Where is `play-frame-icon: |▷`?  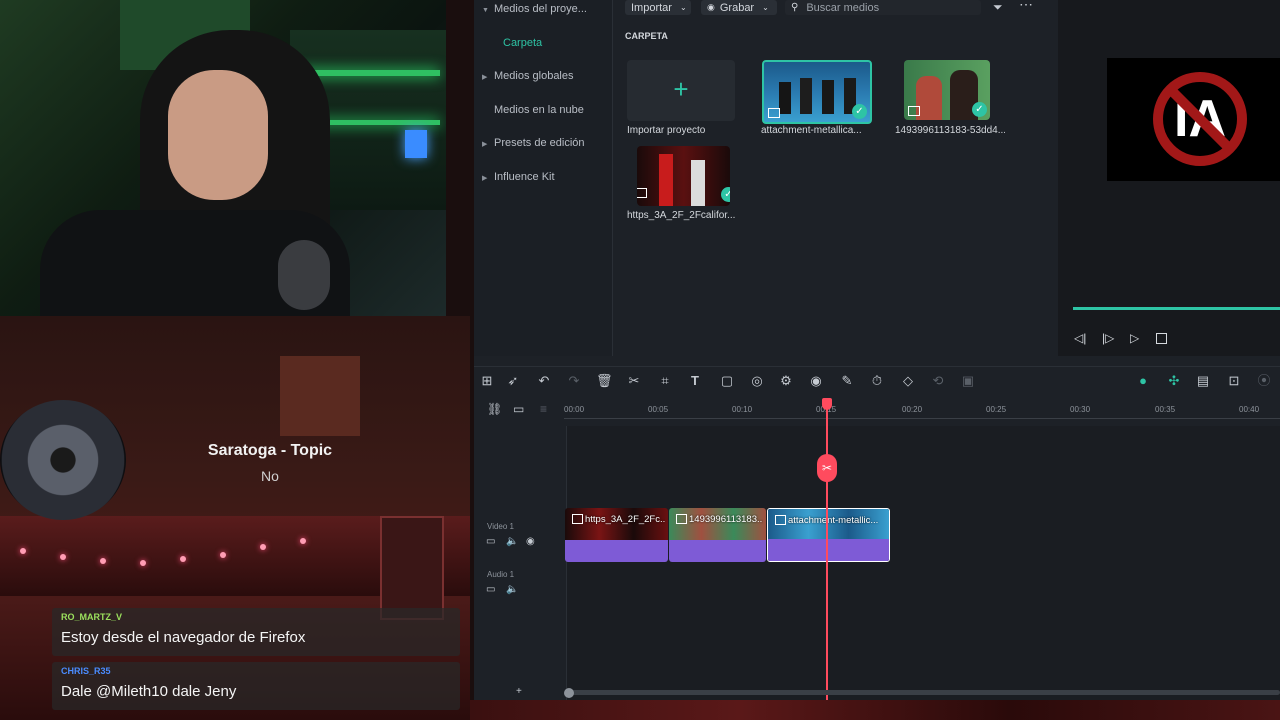
play-frame-icon: |▷ is located at coordinates (1108, 338).